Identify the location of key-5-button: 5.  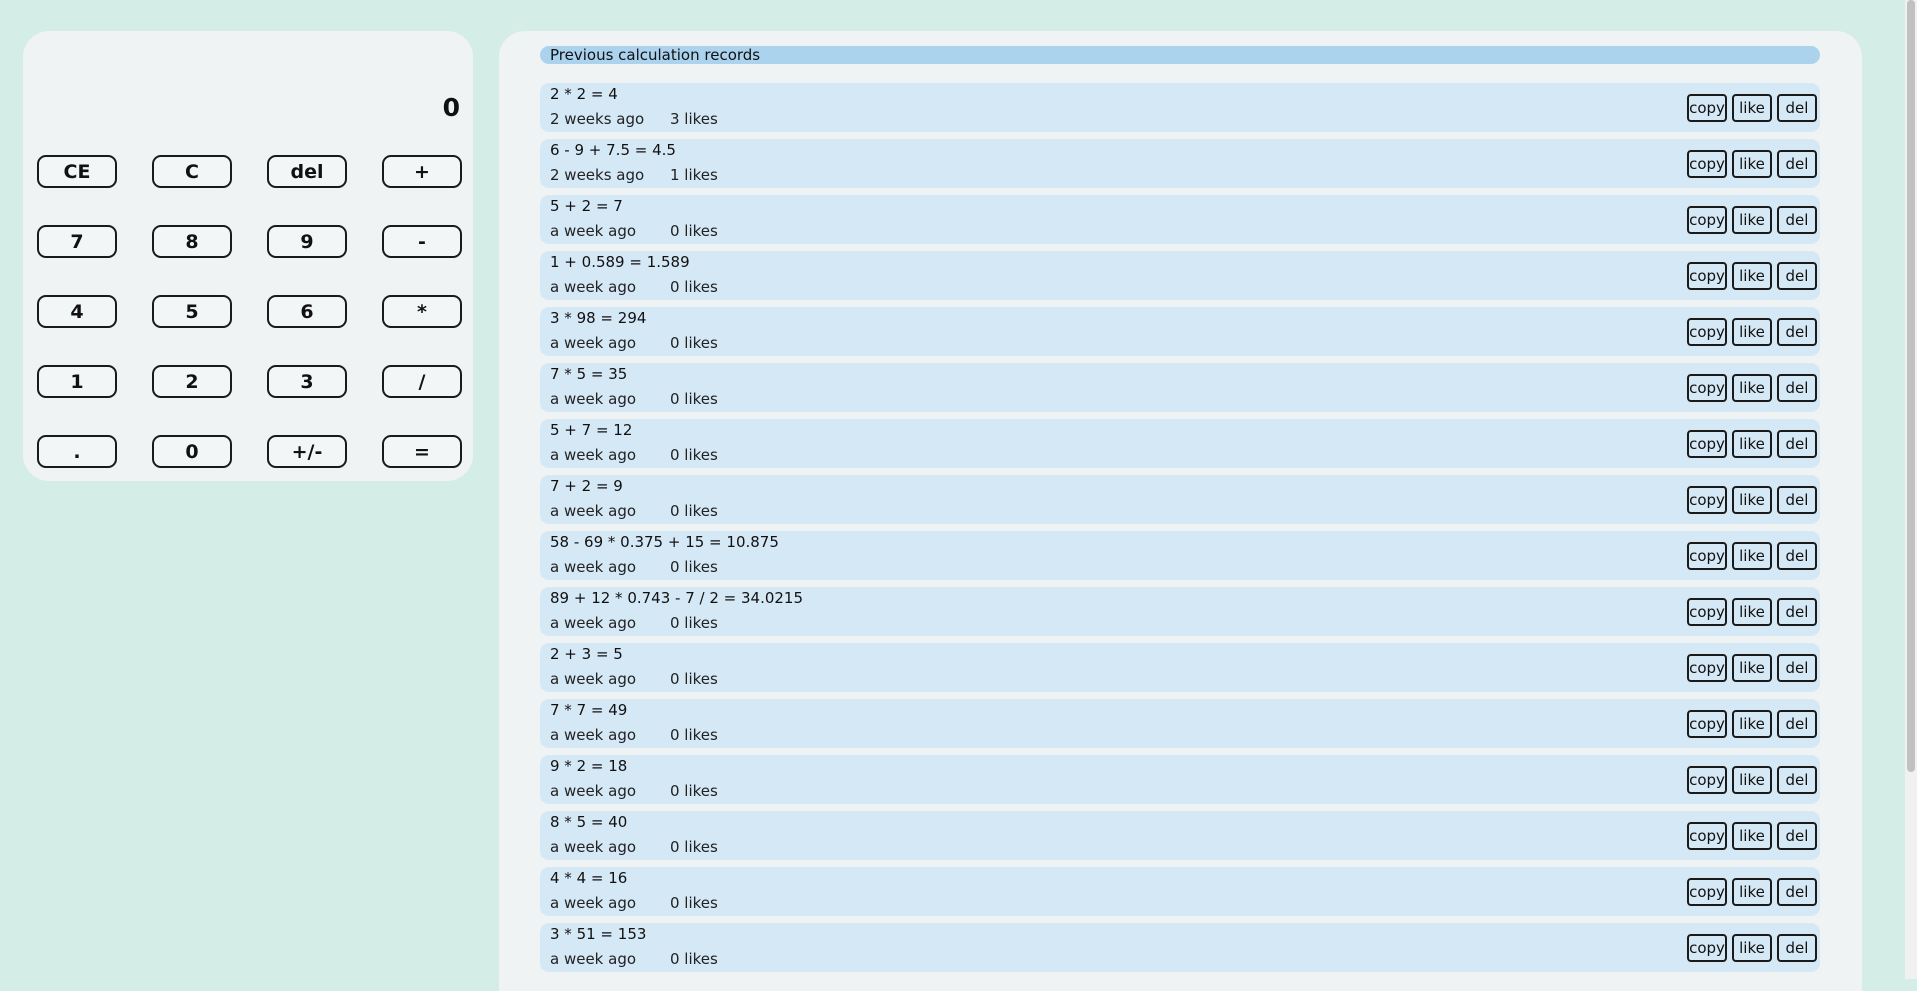
(192, 311).